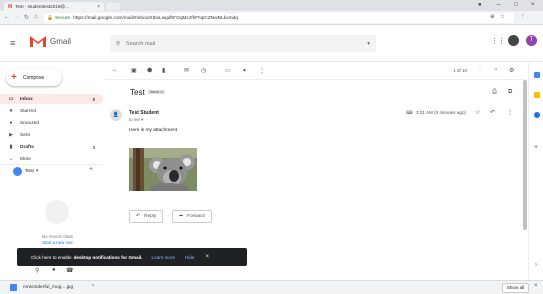 The height and width of the screenshot is (294, 543). What do you see at coordinates (480, 70) in the screenshot?
I see `newer-icon: ‹` at bounding box center [480, 70].